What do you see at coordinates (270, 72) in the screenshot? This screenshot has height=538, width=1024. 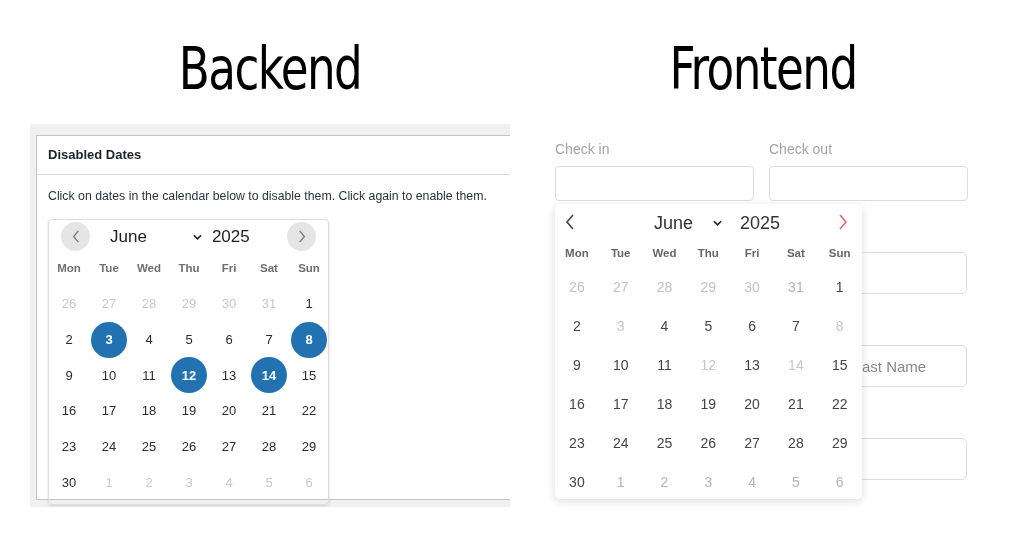 I see `section-heading: Backend` at bounding box center [270, 72].